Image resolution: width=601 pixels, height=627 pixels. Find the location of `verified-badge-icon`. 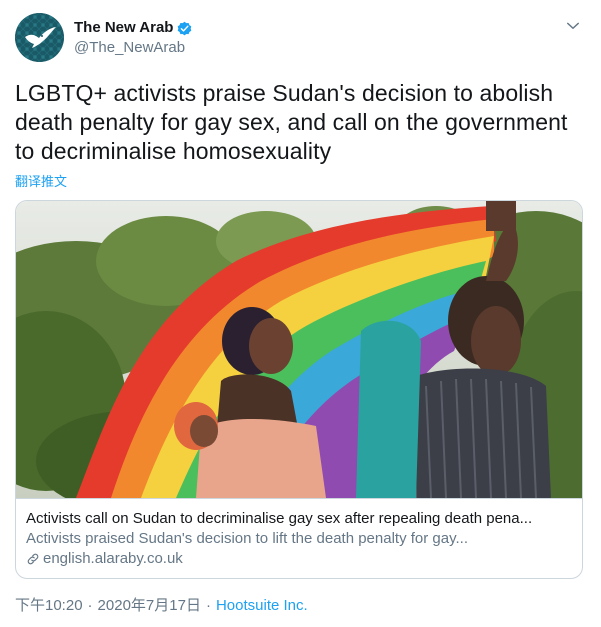

verified-badge-icon is located at coordinates (185, 28).